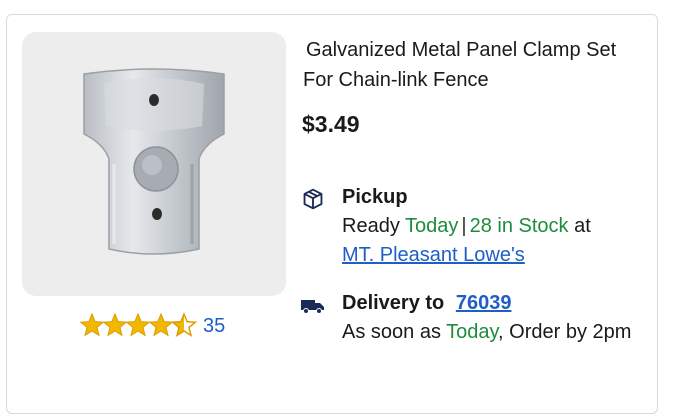 The height and width of the screenshot is (414, 689). I want to click on product-price: $3.49, so click(331, 124).